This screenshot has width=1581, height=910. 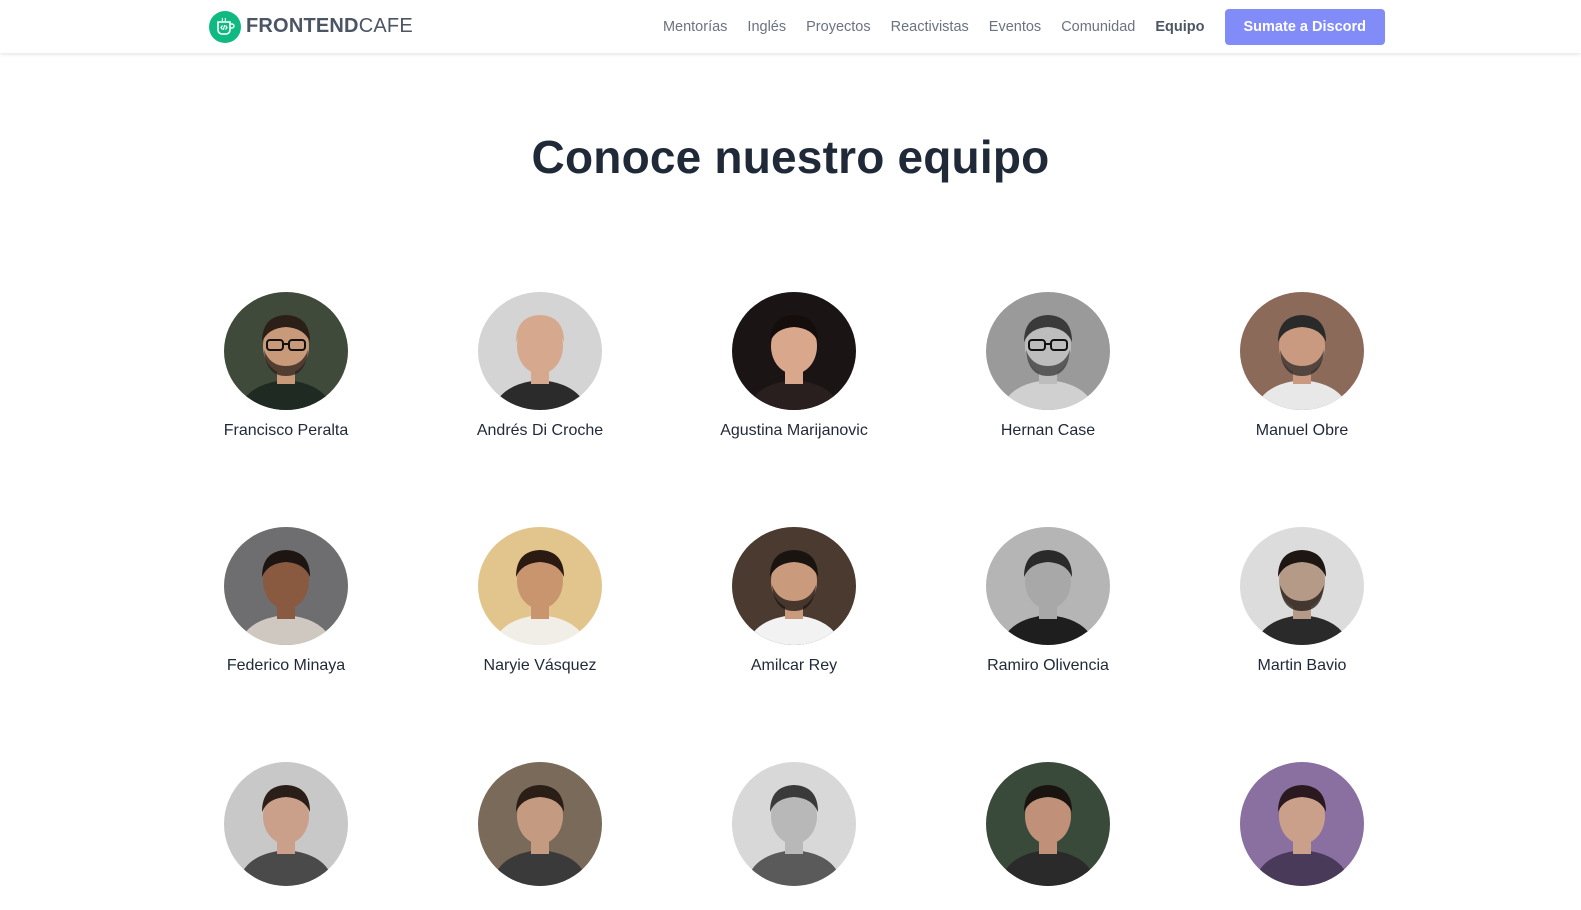 I want to click on nav-link-eventos: Eventos, so click(x=1015, y=27).